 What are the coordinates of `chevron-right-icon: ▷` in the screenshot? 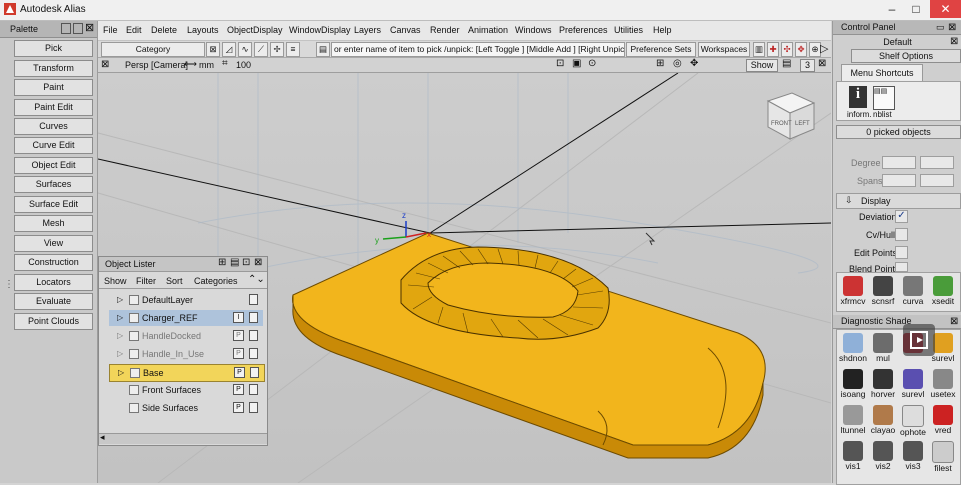 It's located at (824, 48).